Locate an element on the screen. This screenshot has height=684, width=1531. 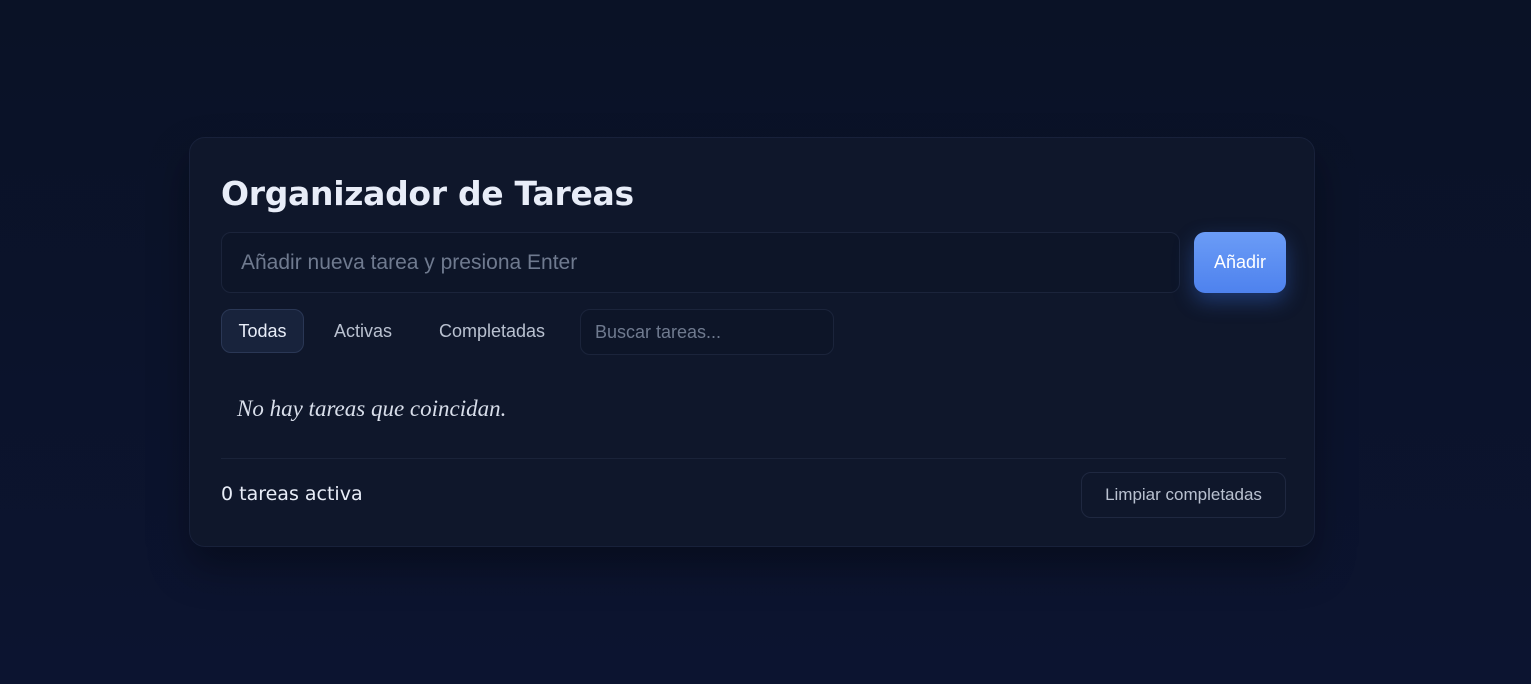
active-task-count: 0 tareas activa is located at coordinates (292, 494).